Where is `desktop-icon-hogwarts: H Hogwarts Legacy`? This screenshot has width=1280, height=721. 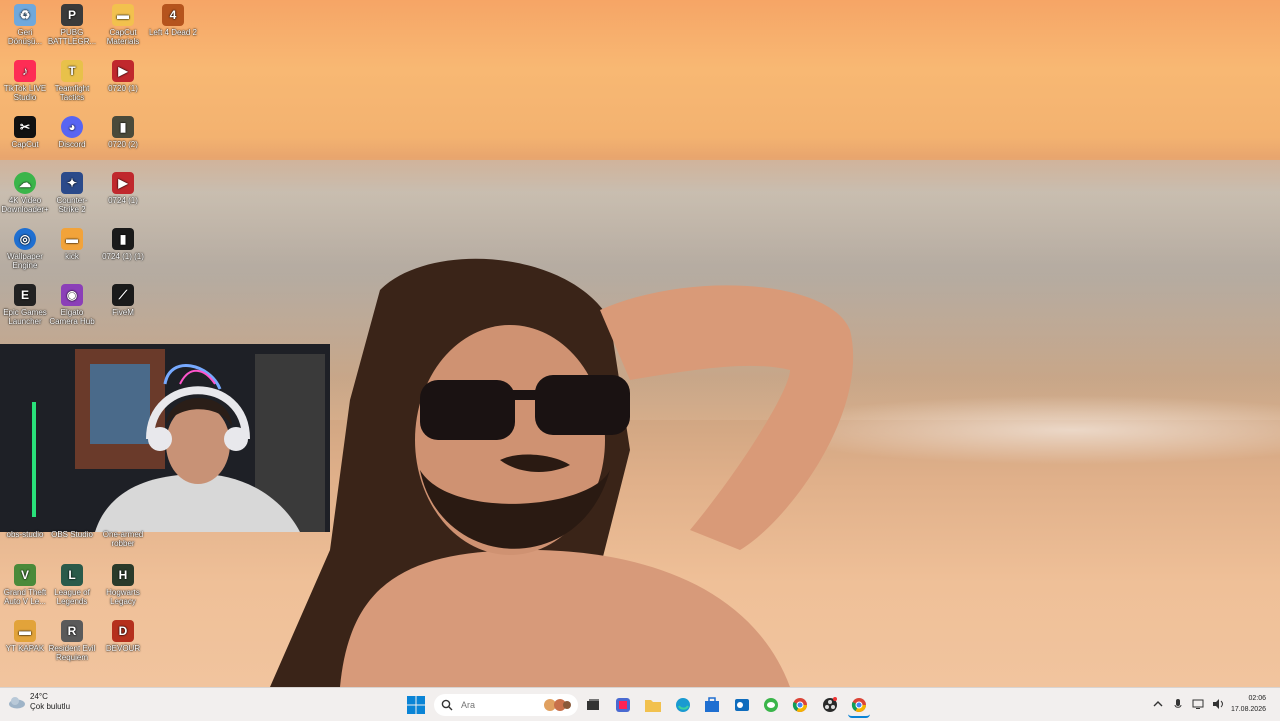 desktop-icon-hogwarts: H Hogwarts Legacy is located at coordinates (123, 589).